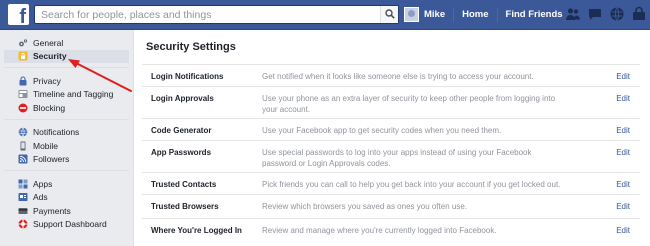  I want to click on globe-icon, so click(23, 132).